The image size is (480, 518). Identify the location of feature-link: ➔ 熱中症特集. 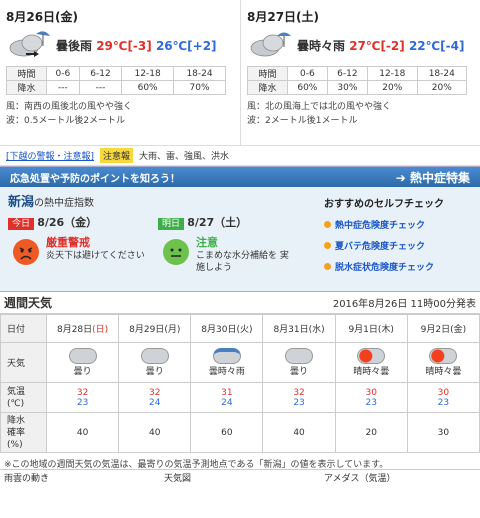
(433, 177).